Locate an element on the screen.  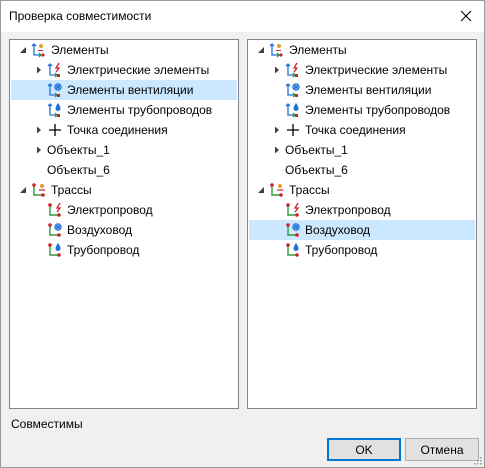
close-icon is located at coordinates (466, 16).